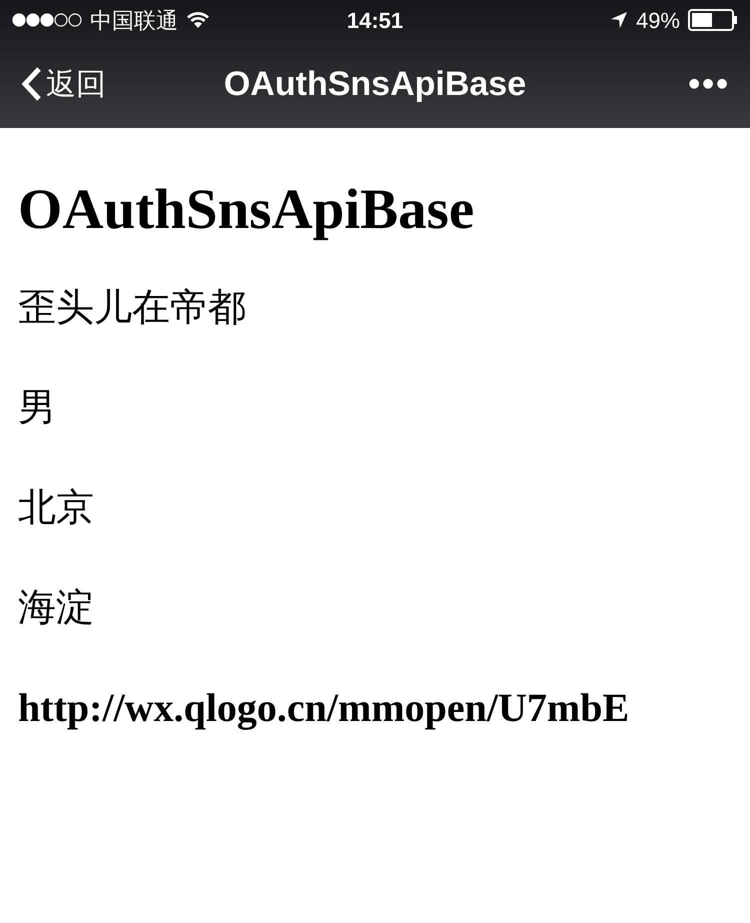  Describe the element at coordinates (47, 20) in the screenshot. I see `signal-icon` at that location.